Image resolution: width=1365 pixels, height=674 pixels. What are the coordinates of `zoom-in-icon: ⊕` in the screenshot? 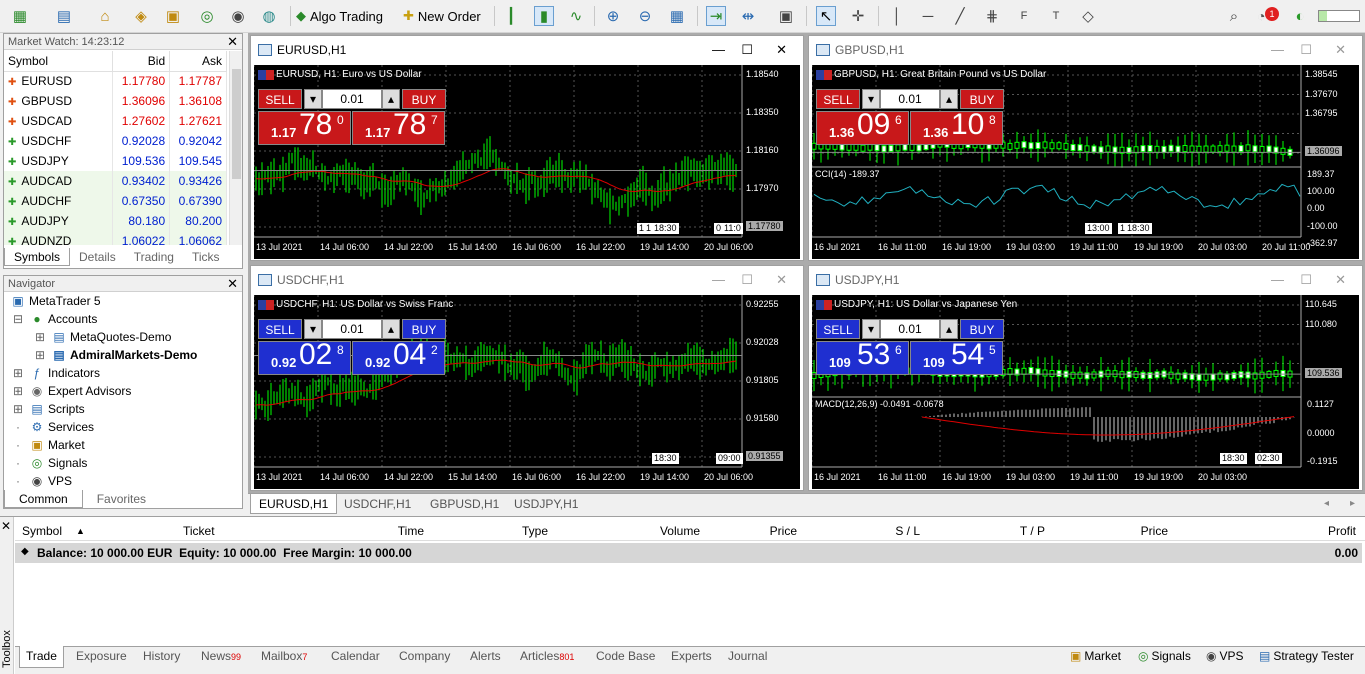 It's located at (613, 16).